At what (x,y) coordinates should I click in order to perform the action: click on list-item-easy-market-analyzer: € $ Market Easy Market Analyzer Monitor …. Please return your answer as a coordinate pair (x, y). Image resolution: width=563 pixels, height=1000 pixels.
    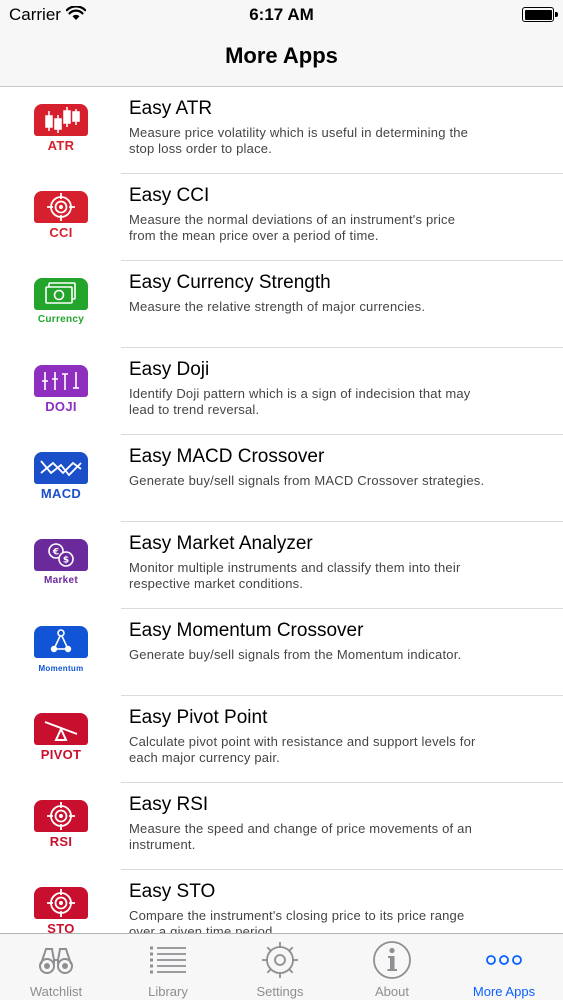
    Looking at the image, I should click on (281, 565).